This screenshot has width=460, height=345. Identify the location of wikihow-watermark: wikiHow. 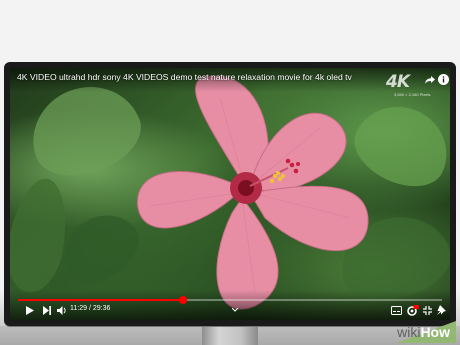
(418, 332).